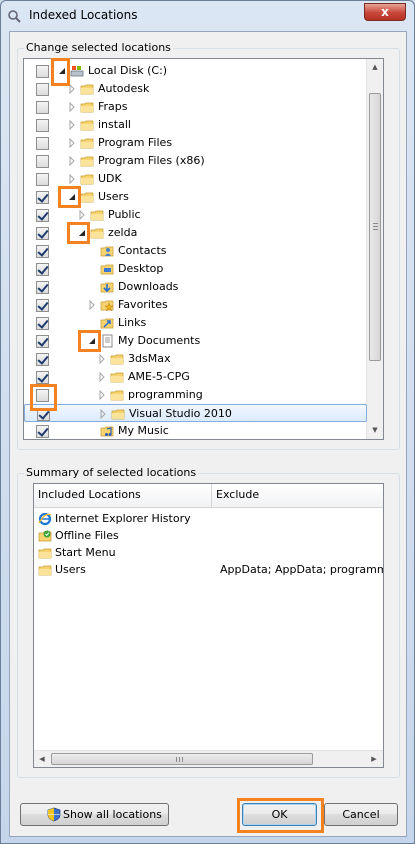 The image size is (415, 844). What do you see at coordinates (107, 341) in the screenshot?
I see `documents-icon` at bounding box center [107, 341].